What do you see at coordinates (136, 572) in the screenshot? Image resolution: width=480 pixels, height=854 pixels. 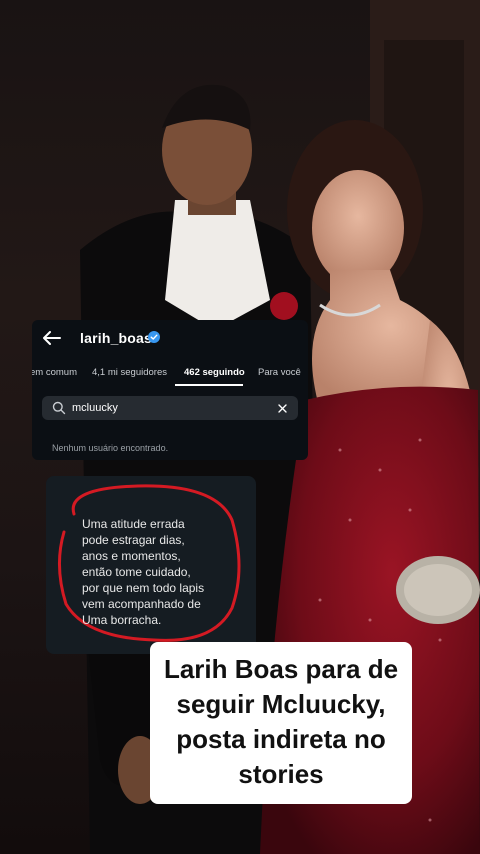 I see `story-line: então tome cuidado,` at bounding box center [136, 572].